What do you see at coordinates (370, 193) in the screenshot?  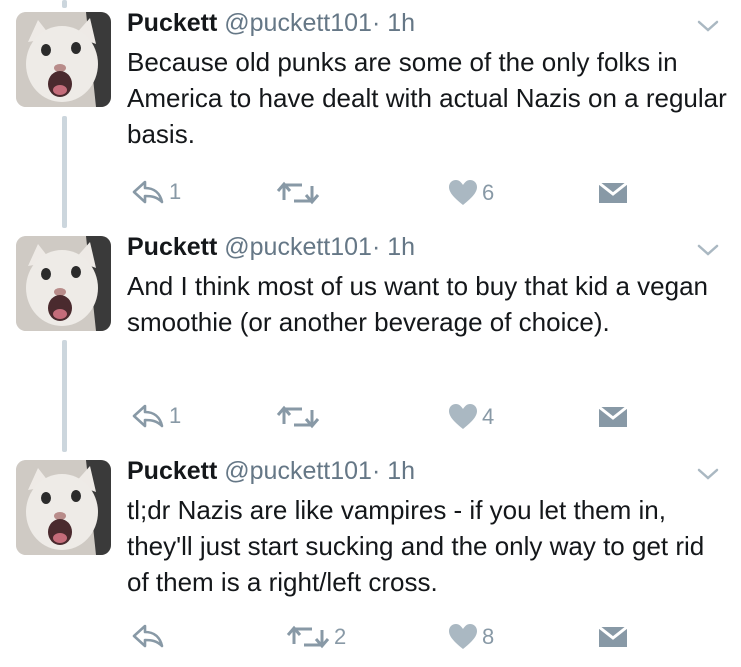 I see `tweet-actions: 1 6` at bounding box center [370, 193].